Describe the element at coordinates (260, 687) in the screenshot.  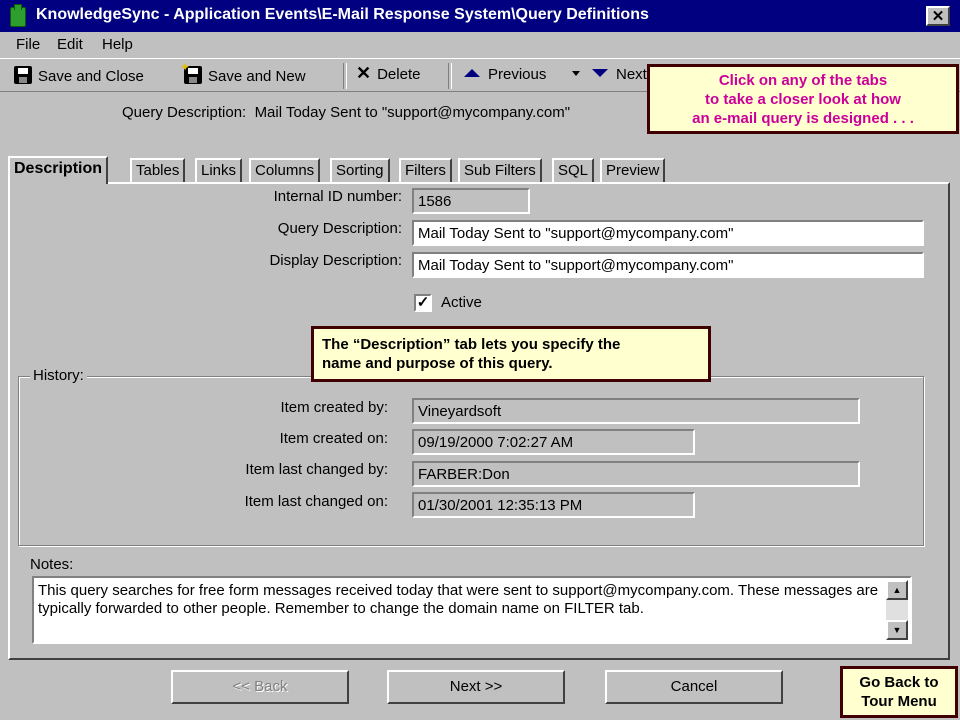
I see `back-button: << Back` at that location.